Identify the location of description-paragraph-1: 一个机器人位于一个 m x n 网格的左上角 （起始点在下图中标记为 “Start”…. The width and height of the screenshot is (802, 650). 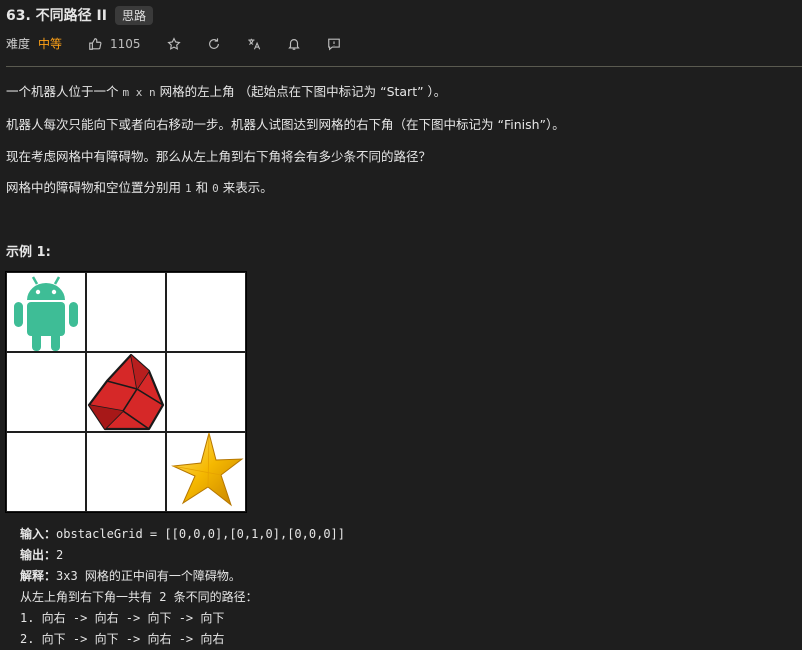
(226, 91).